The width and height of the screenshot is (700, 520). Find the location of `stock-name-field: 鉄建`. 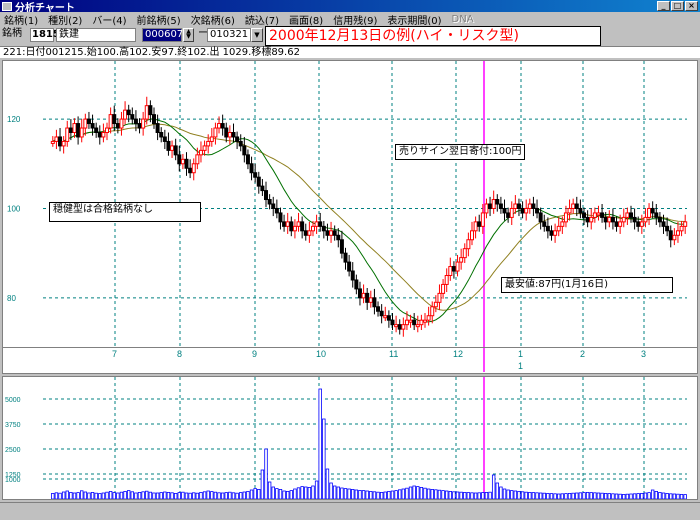

stock-name-field: 鉄建 is located at coordinates (96, 35).